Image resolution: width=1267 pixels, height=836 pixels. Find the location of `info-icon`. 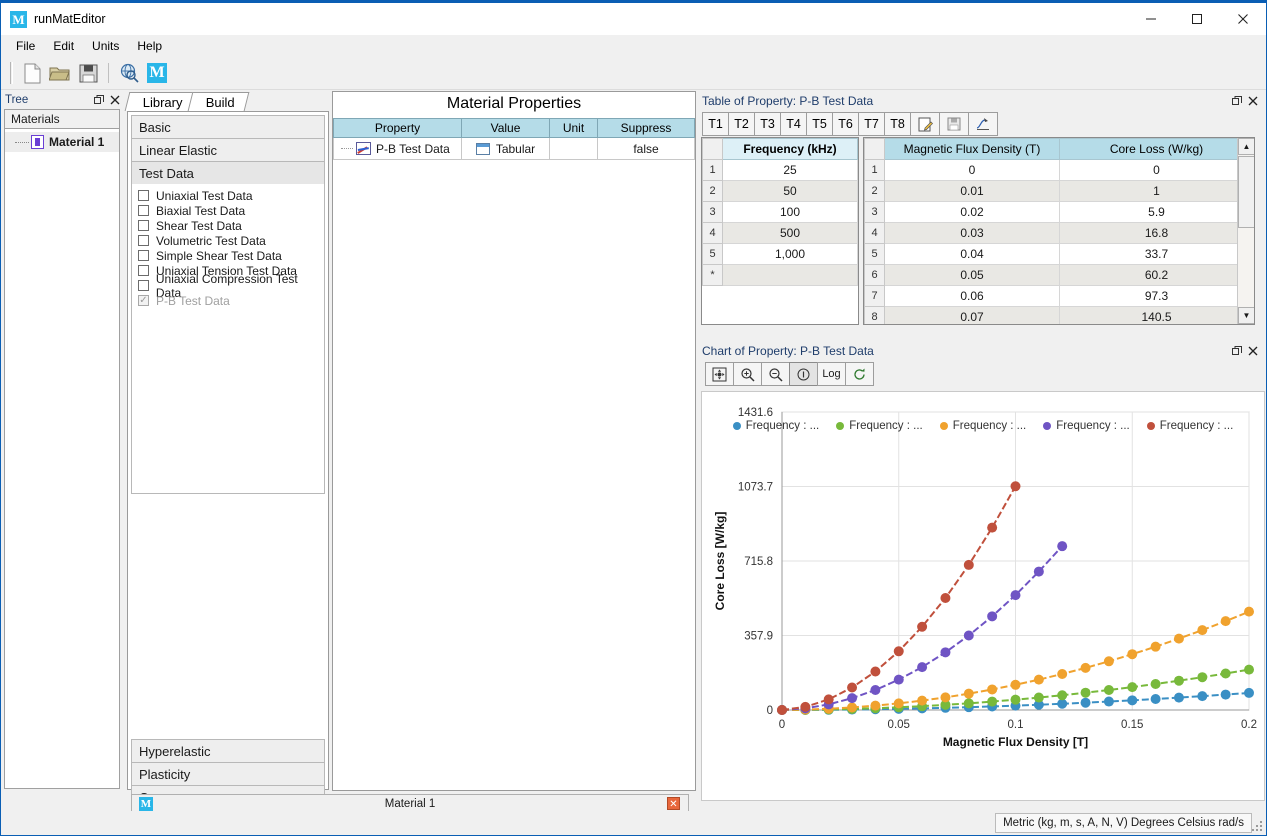

info-icon is located at coordinates (803, 374).